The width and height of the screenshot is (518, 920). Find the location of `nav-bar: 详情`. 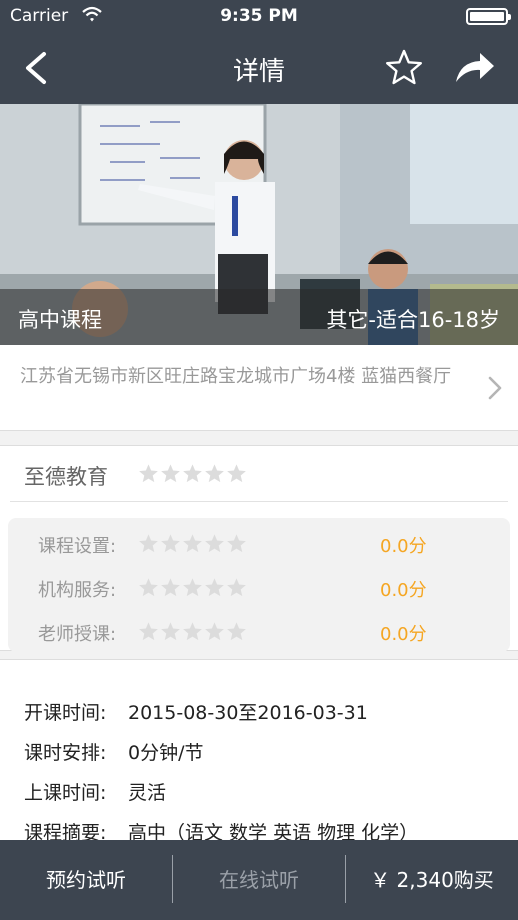

nav-bar: 详情 is located at coordinates (259, 69).